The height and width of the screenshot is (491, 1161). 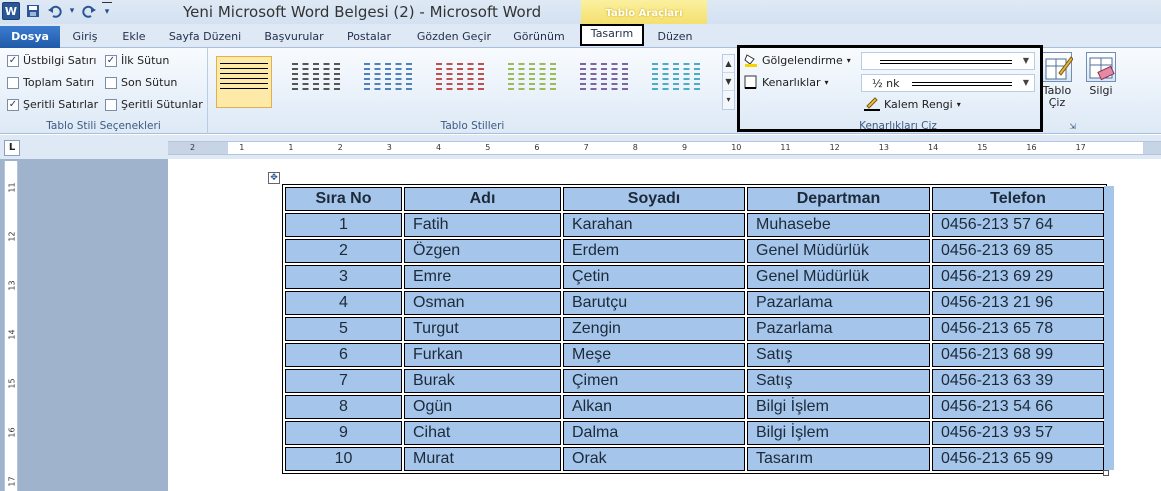 What do you see at coordinates (154, 104) in the screenshot?
I see `banded-columns-checkbox: Şeritli Sütunlar` at bounding box center [154, 104].